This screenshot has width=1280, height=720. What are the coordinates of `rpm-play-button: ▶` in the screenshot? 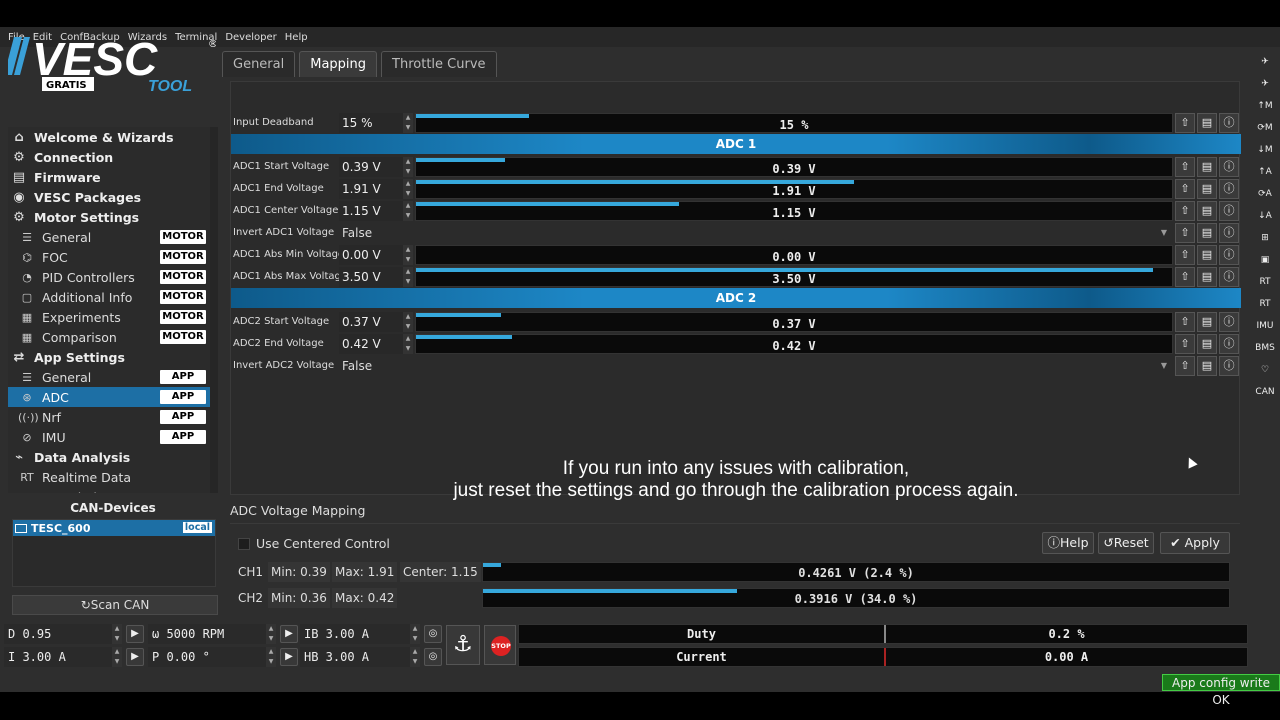 It's located at (289, 634).